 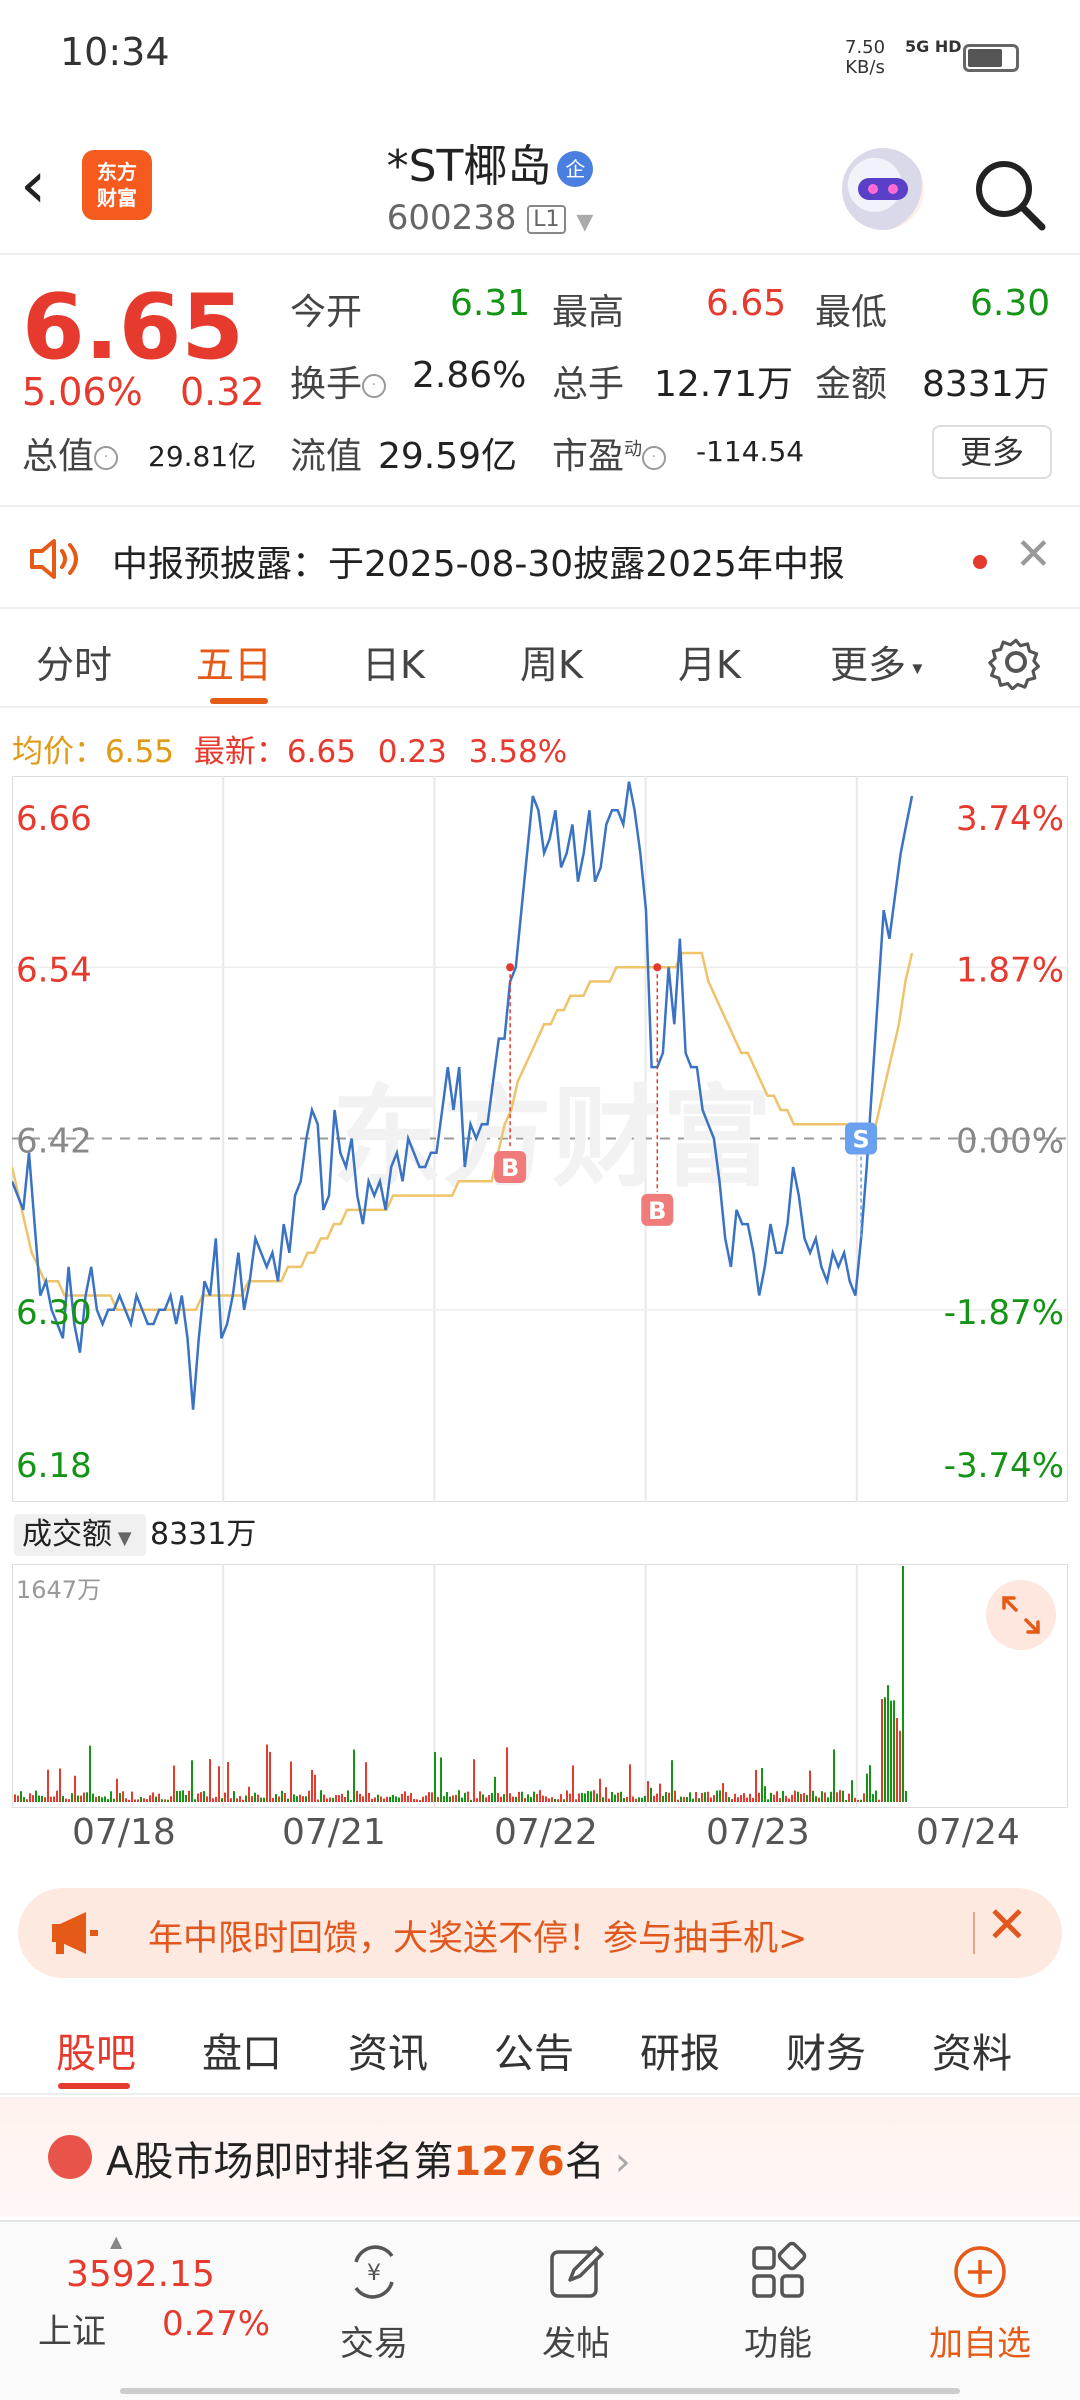 I want to click on nav-trade: ¥ 交易, so click(x=374, y=2302).